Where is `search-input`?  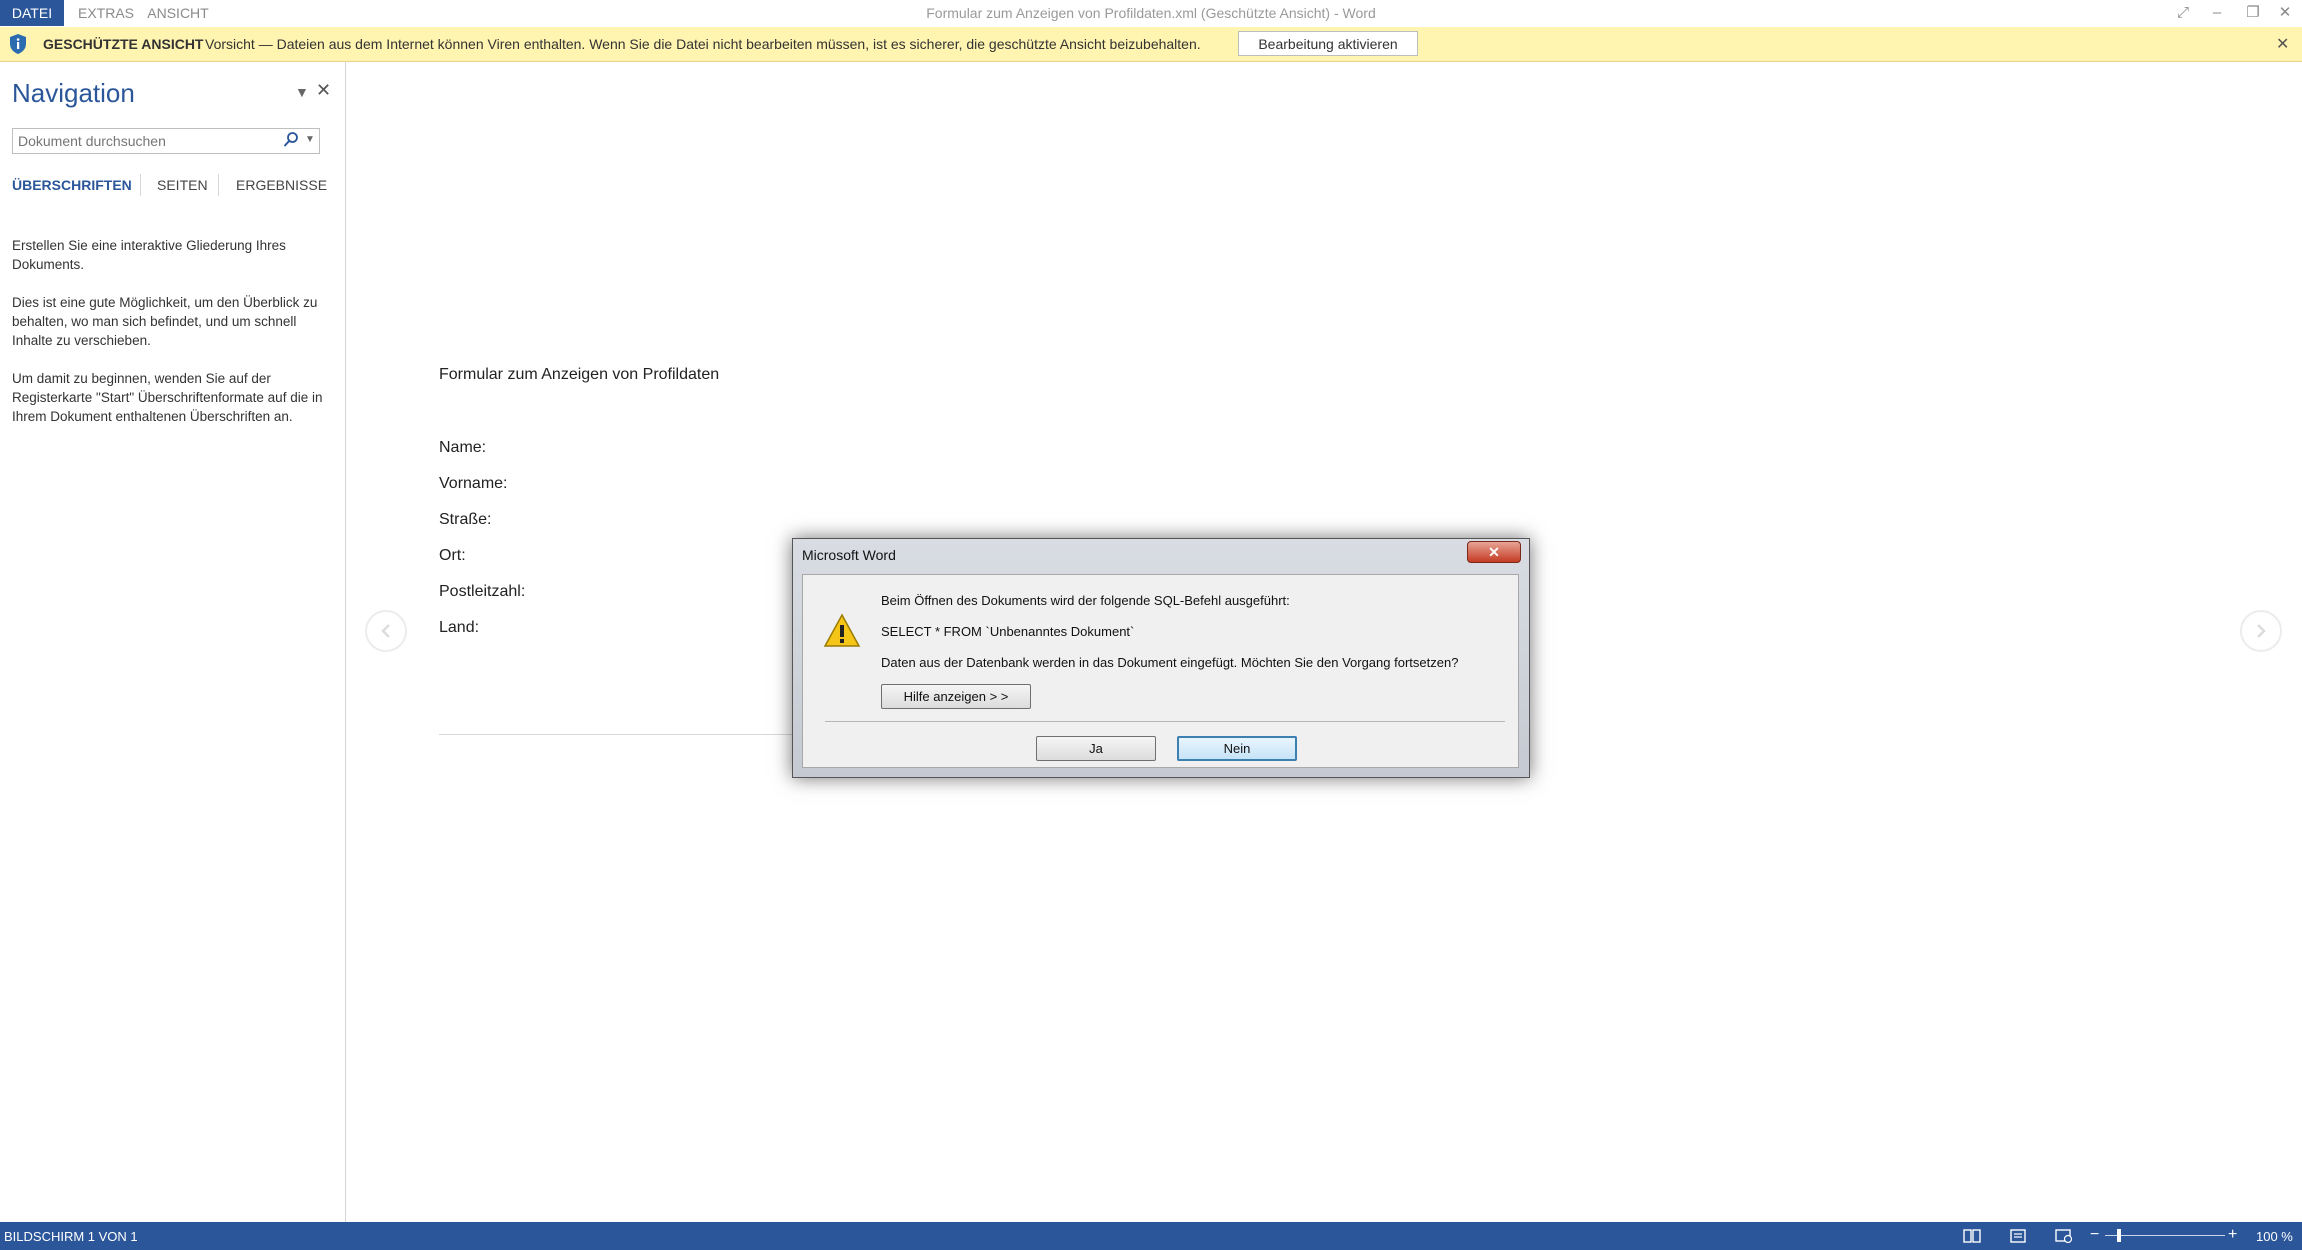 search-input is located at coordinates (166, 141).